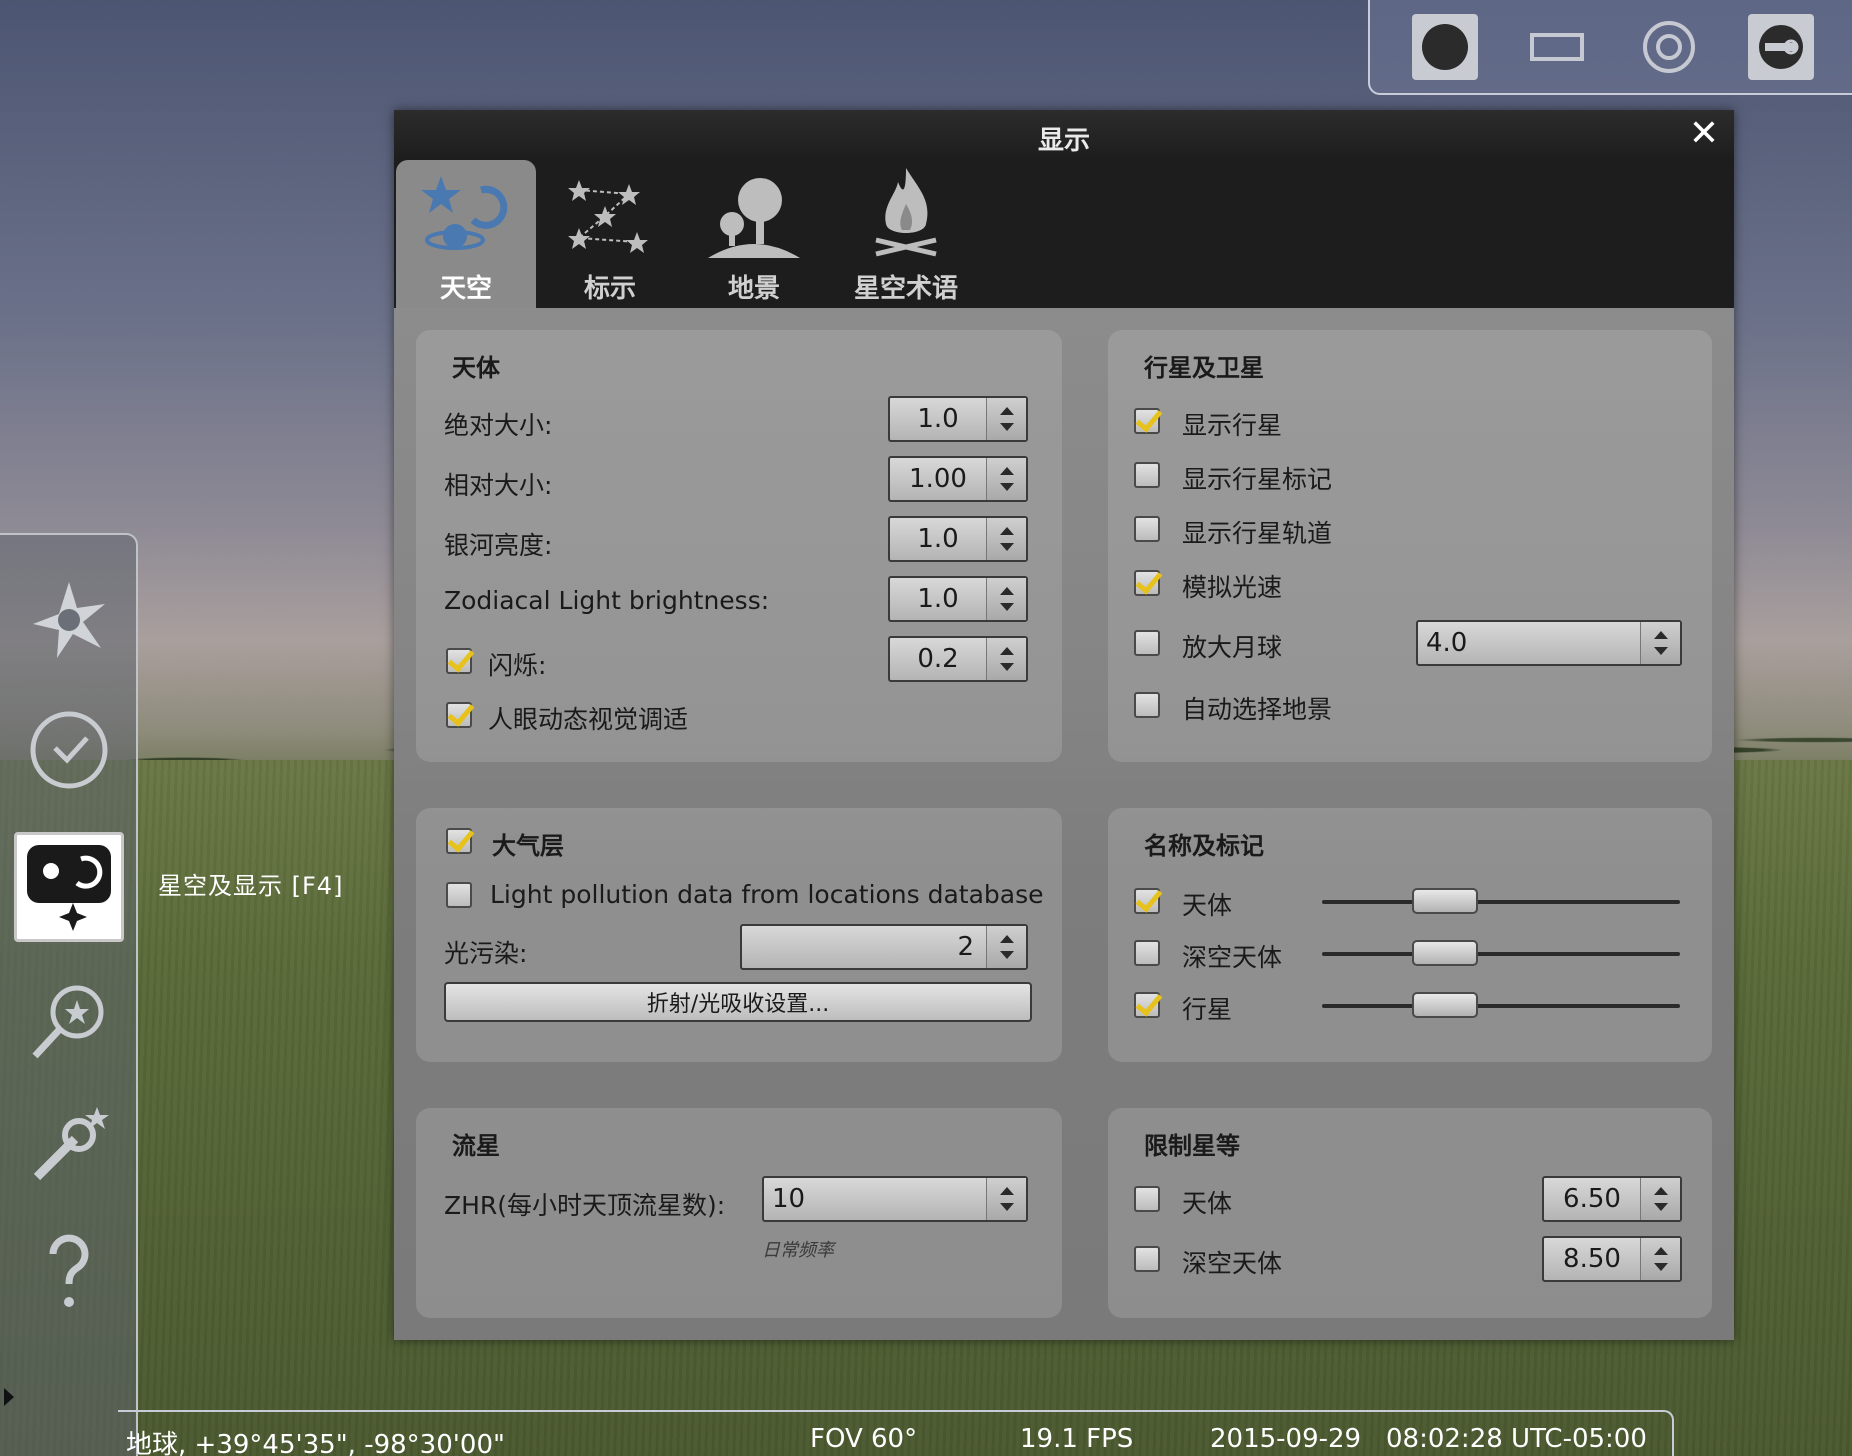 The image size is (1852, 1456). What do you see at coordinates (789, 1199) in the screenshot?
I see `zhr-value: 10` at bounding box center [789, 1199].